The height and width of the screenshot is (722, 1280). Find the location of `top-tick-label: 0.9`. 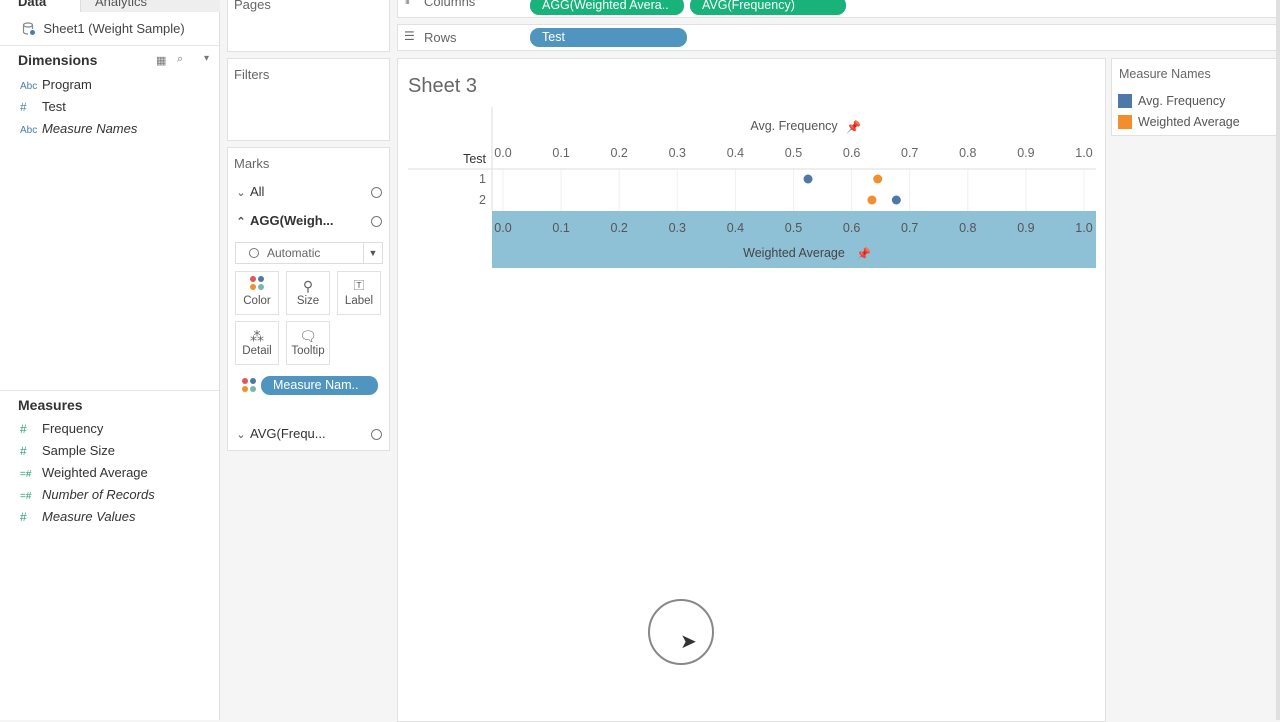

top-tick-label: 0.9 is located at coordinates (1025, 153).